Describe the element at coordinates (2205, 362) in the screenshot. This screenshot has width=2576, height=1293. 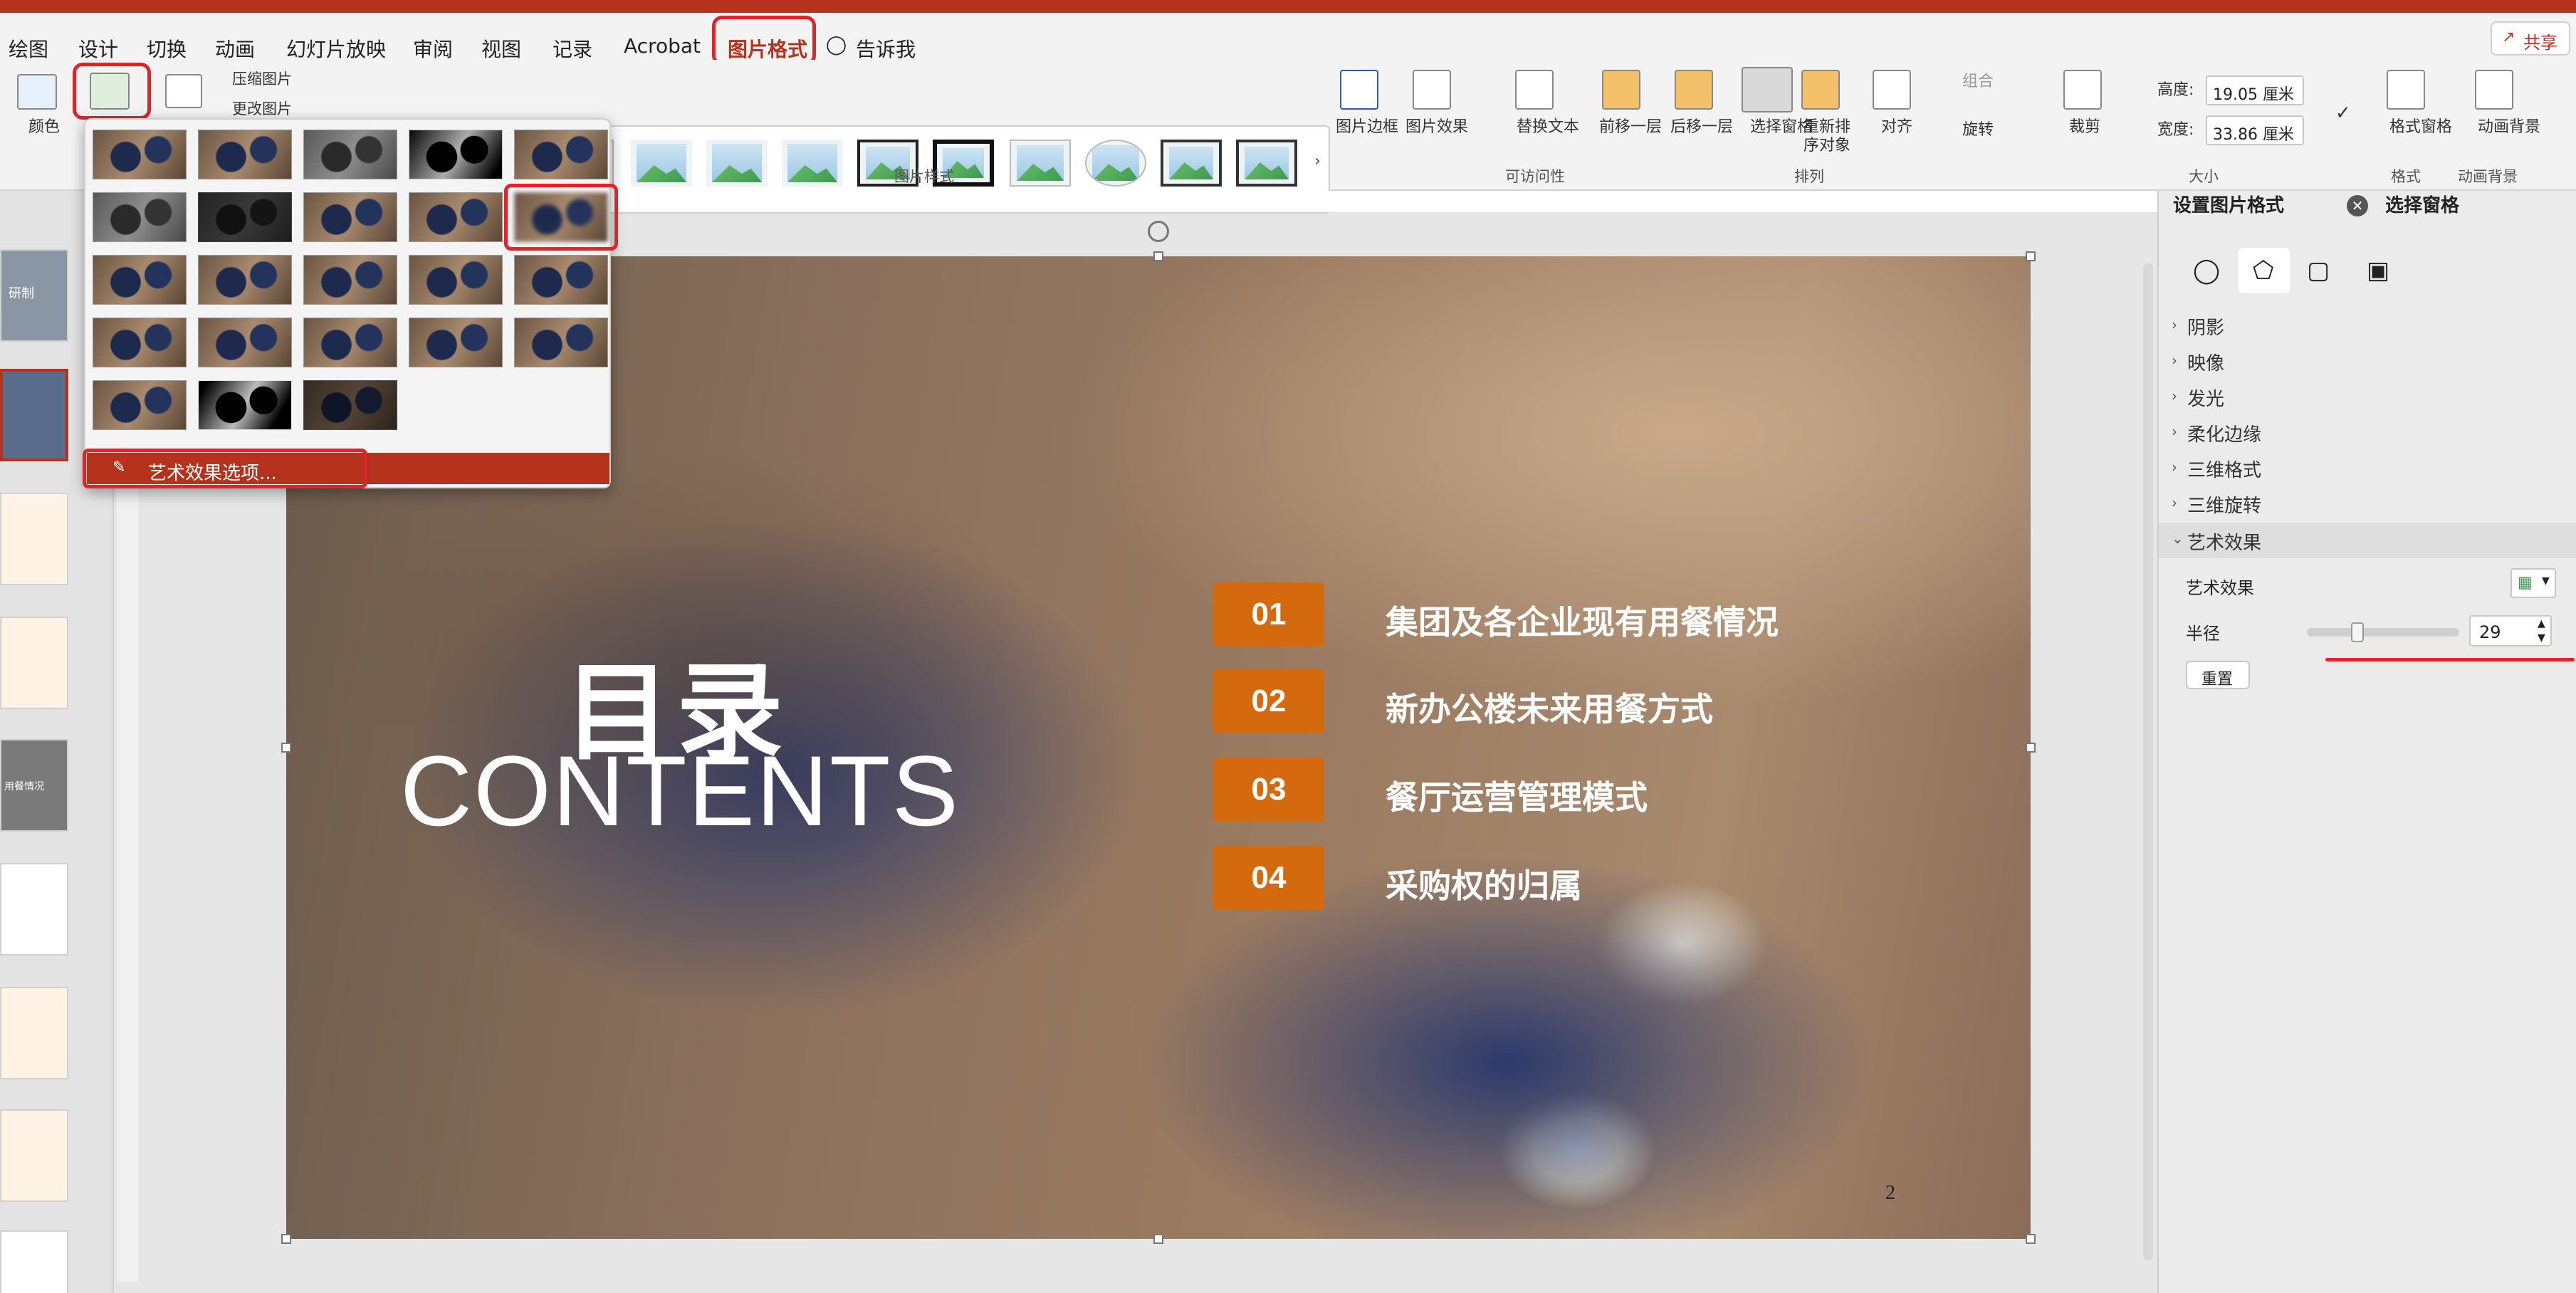
I see `section-reflection: 映像` at that location.